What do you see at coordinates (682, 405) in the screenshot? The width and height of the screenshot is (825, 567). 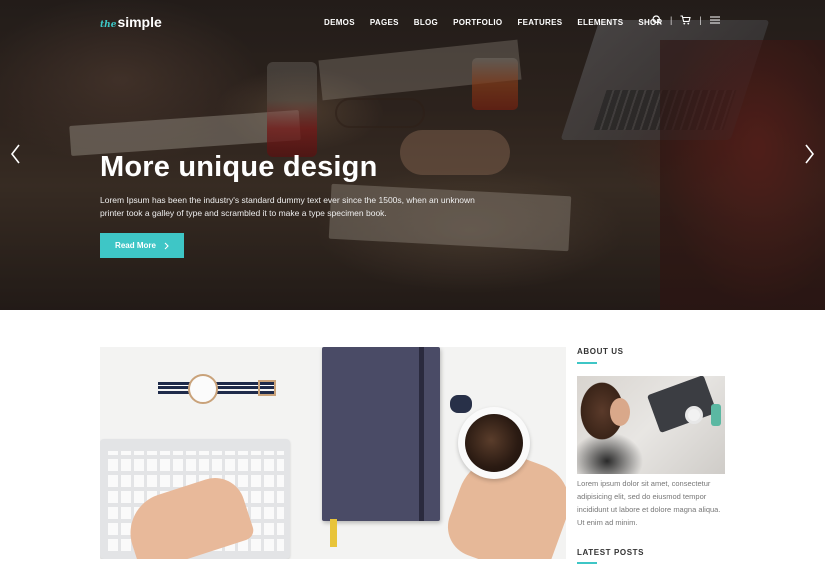 I see `about-laptop` at bounding box center [682, 405].